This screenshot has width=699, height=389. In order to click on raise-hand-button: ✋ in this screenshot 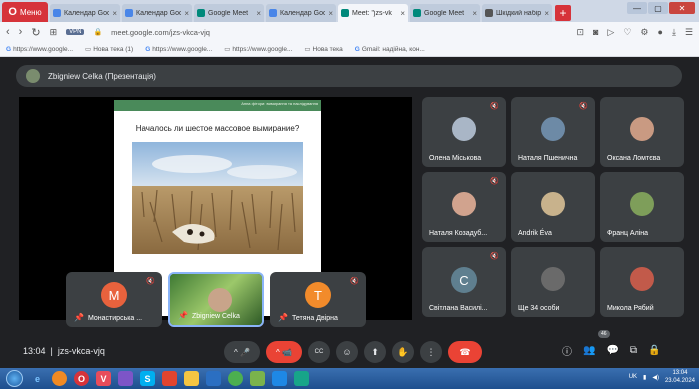, I will do `click(403, 352)`.